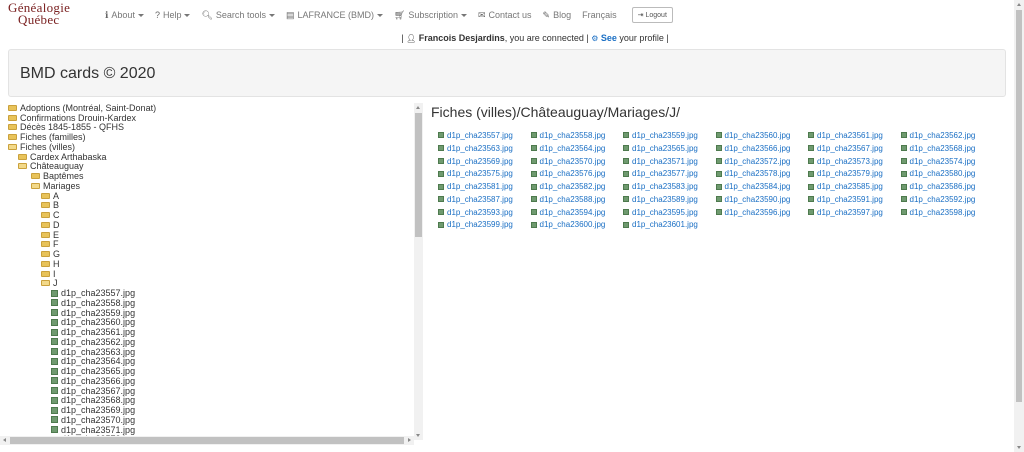  What do you see at coordinates (212, 293) in the screenshot?
I see `tree-file-item: d1p_cha23557.jpg` at bounding box center [212, 293].